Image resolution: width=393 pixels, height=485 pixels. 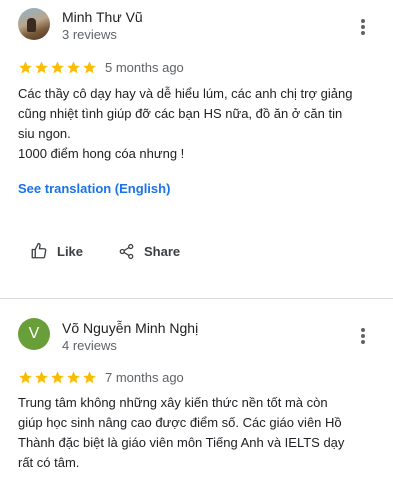 I want to click on like-label: Like, so click(x=70, y=251).